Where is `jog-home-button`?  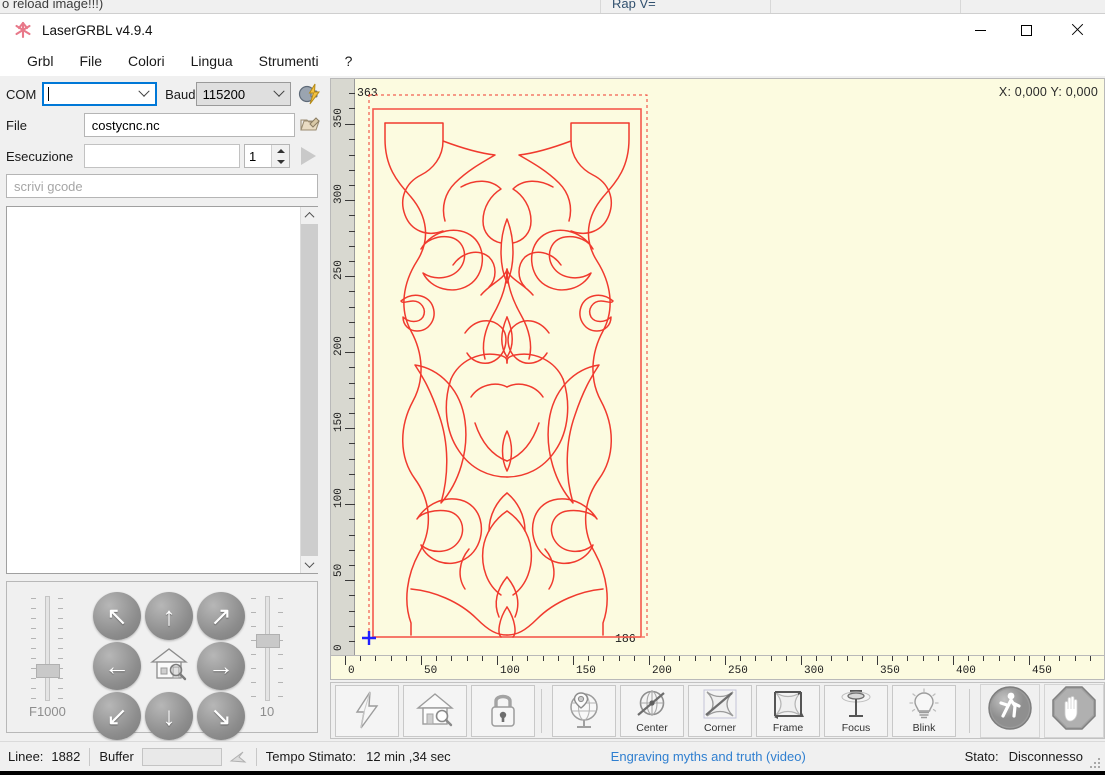
jog-home-button is located at coordinates (169, 666).